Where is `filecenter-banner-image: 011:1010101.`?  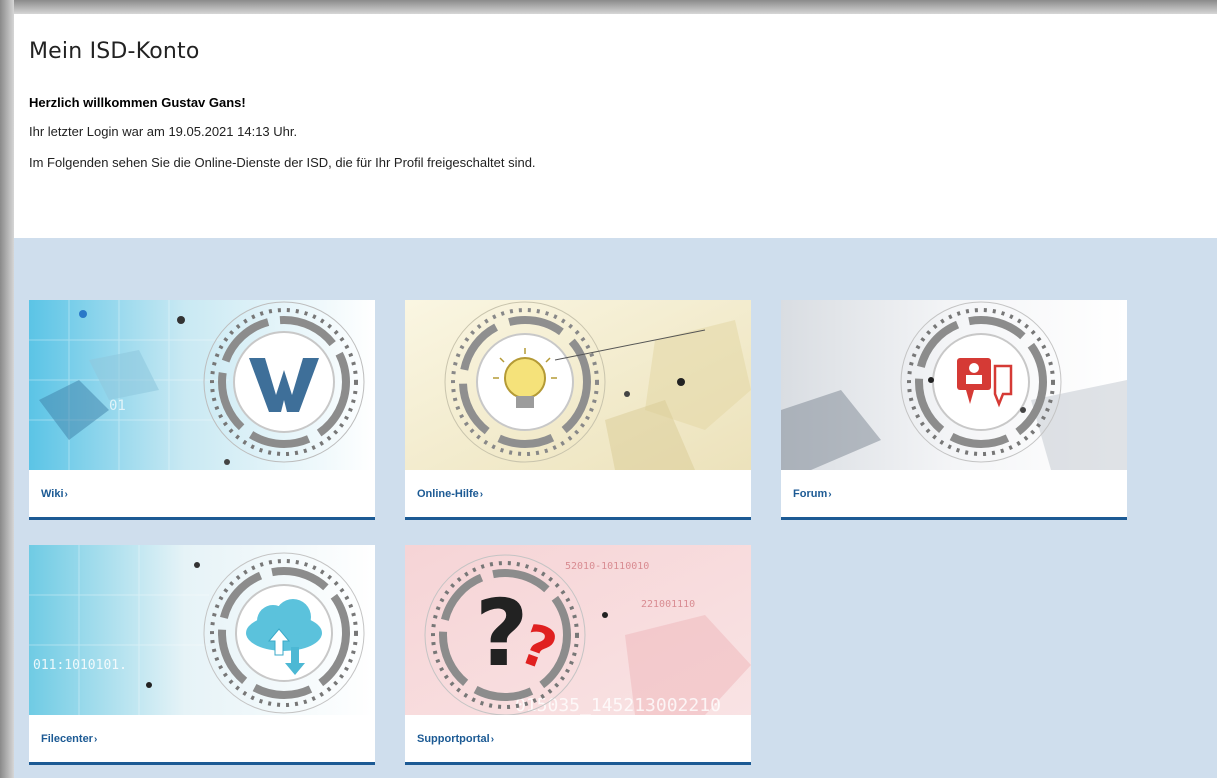
filecenter-banner-image: 011:1010101. is located at coordinates (202, 630).